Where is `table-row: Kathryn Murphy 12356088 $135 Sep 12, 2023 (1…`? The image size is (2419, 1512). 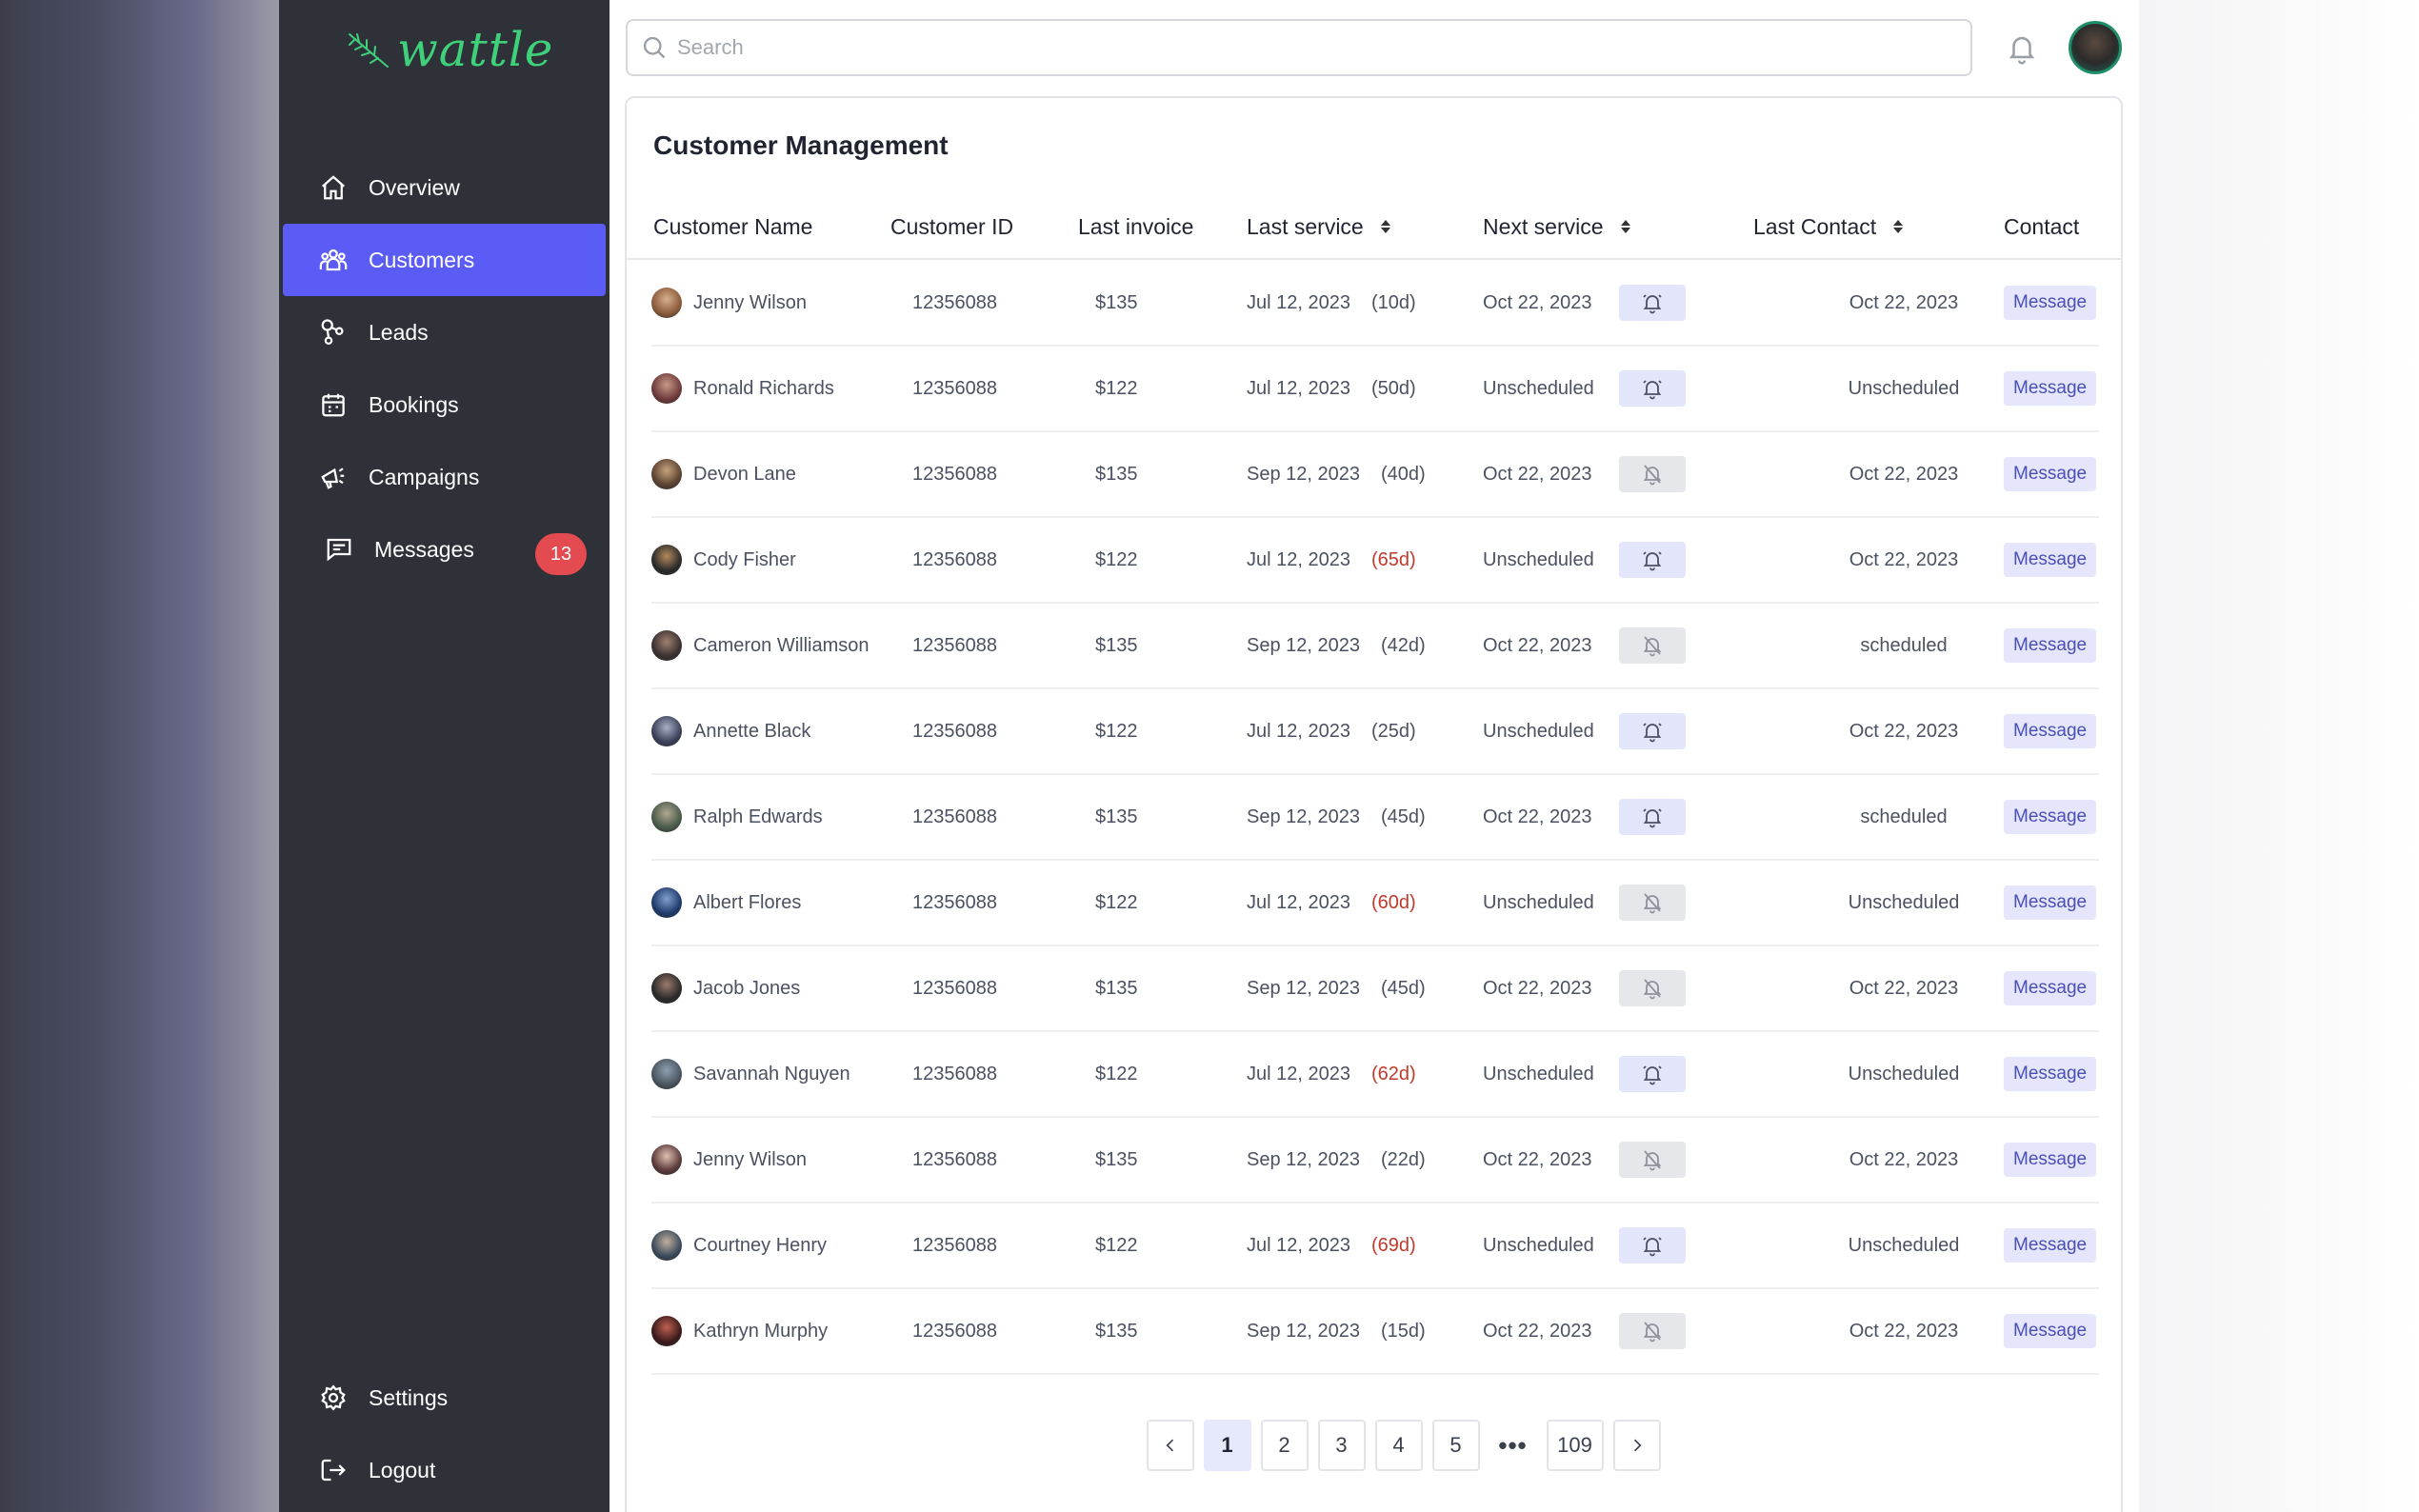
table-row: Kathryn Murphy 12356088 $135 Sep 12, 2023 (1… is located at coordinates (1375, 1332).